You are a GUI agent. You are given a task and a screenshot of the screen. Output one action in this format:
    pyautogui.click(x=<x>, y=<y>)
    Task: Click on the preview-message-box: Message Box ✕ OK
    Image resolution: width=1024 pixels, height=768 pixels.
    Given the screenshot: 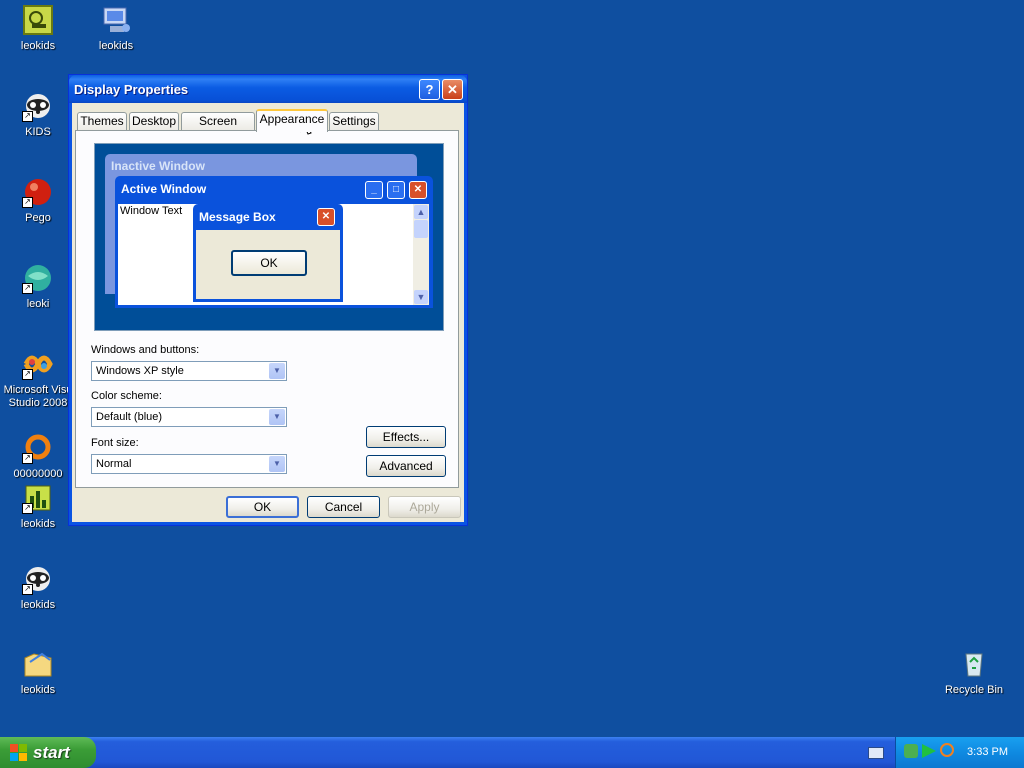 What is the action you would take?
    pyautogui.click(x=268, y=253)
    